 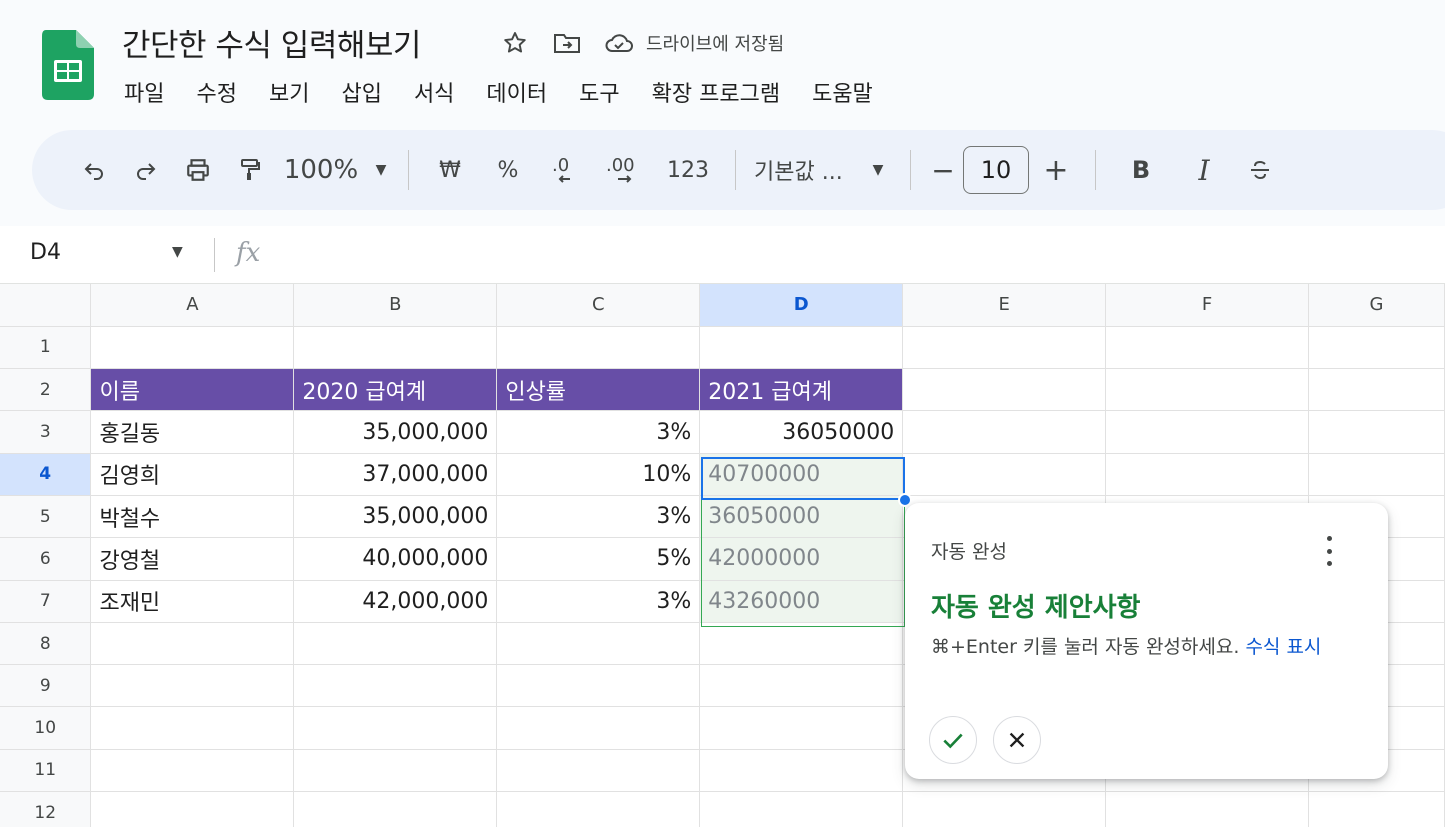 What do you see at coordinates (1207, 305) in the screenshot?
I see `column-header-f: F` at bounding box center [1207, 305].